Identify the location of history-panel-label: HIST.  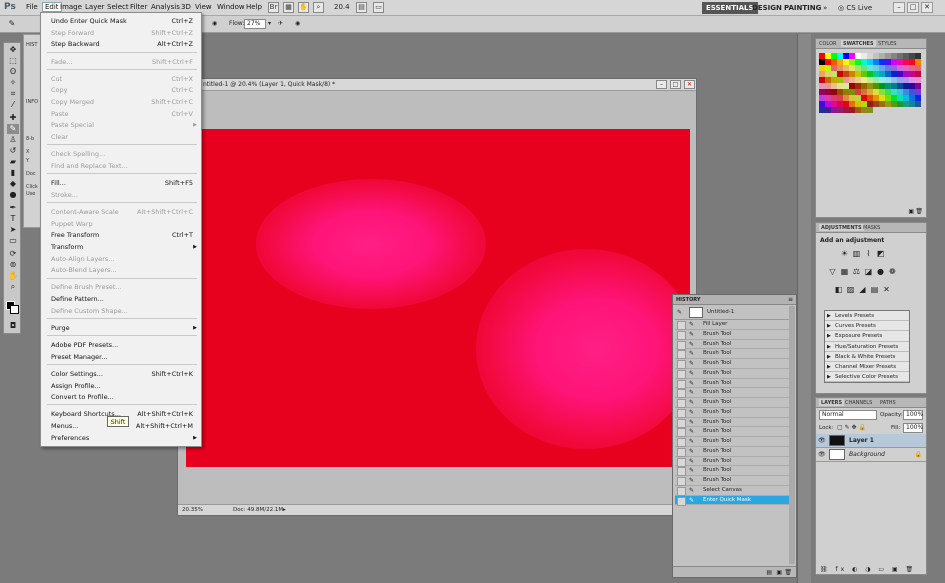
(31, 45).